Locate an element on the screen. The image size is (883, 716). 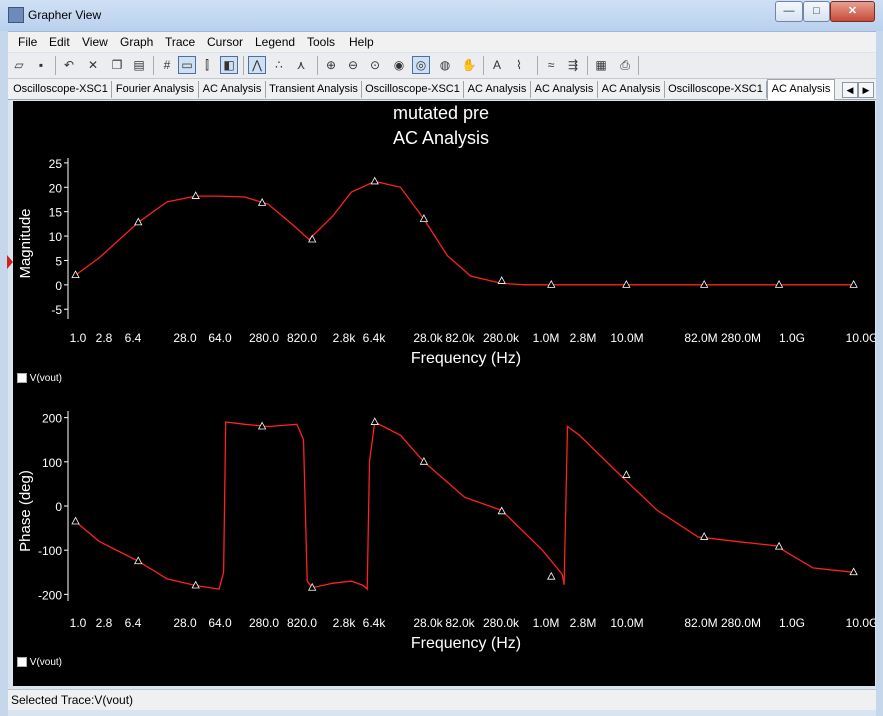
legend-trace-name: V(vout) is located at coordinates (46, 378).